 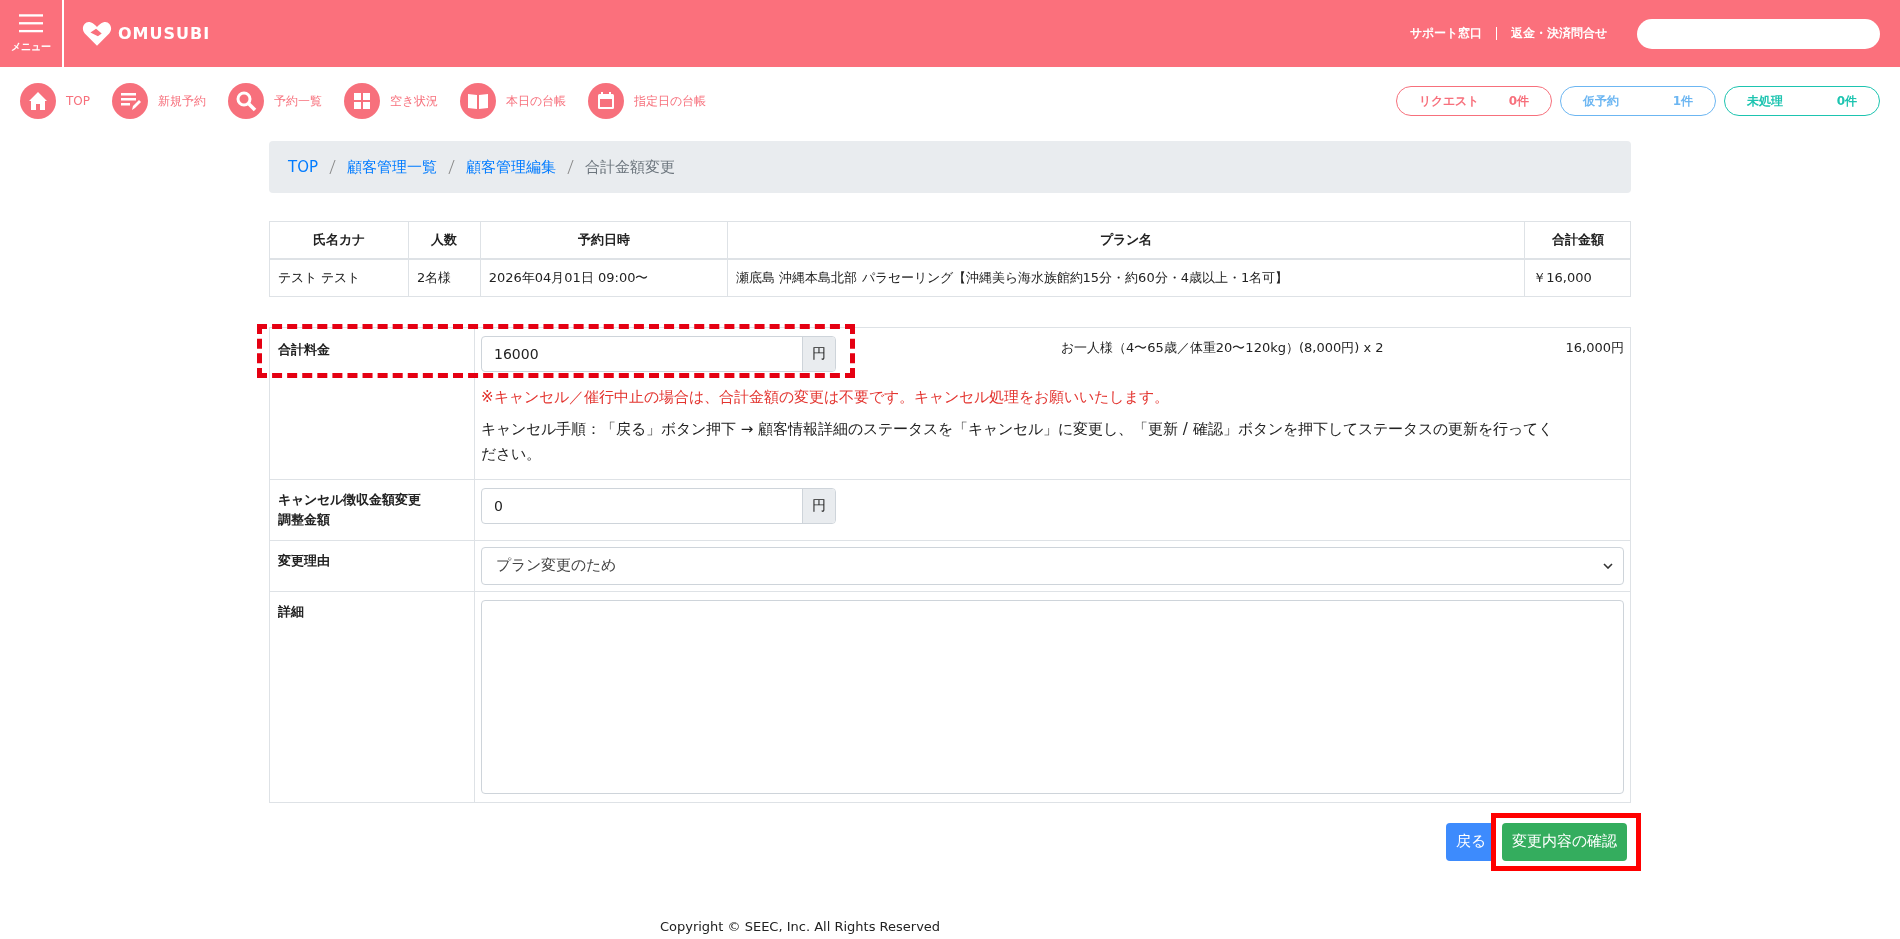 What do you see at coordinates (478, 101) in the screenshot?
I see `book-icon` at bounding box center [478, 101].